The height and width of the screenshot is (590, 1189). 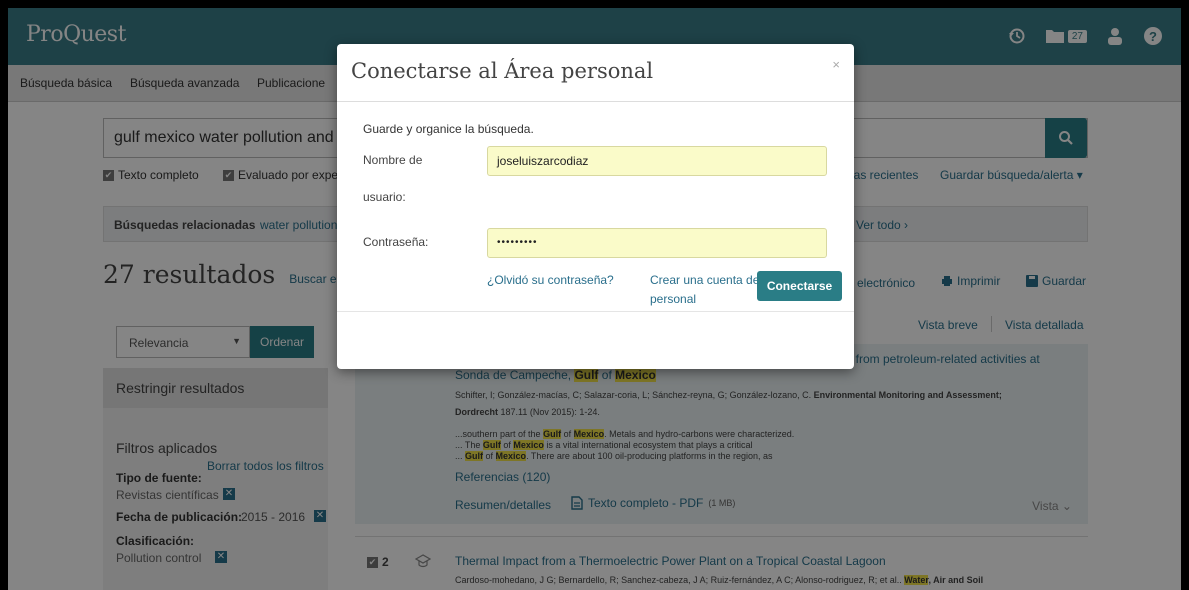 I want to click on dialog-header: Conectarse al Área personal ×, so click(x=595, y=73).